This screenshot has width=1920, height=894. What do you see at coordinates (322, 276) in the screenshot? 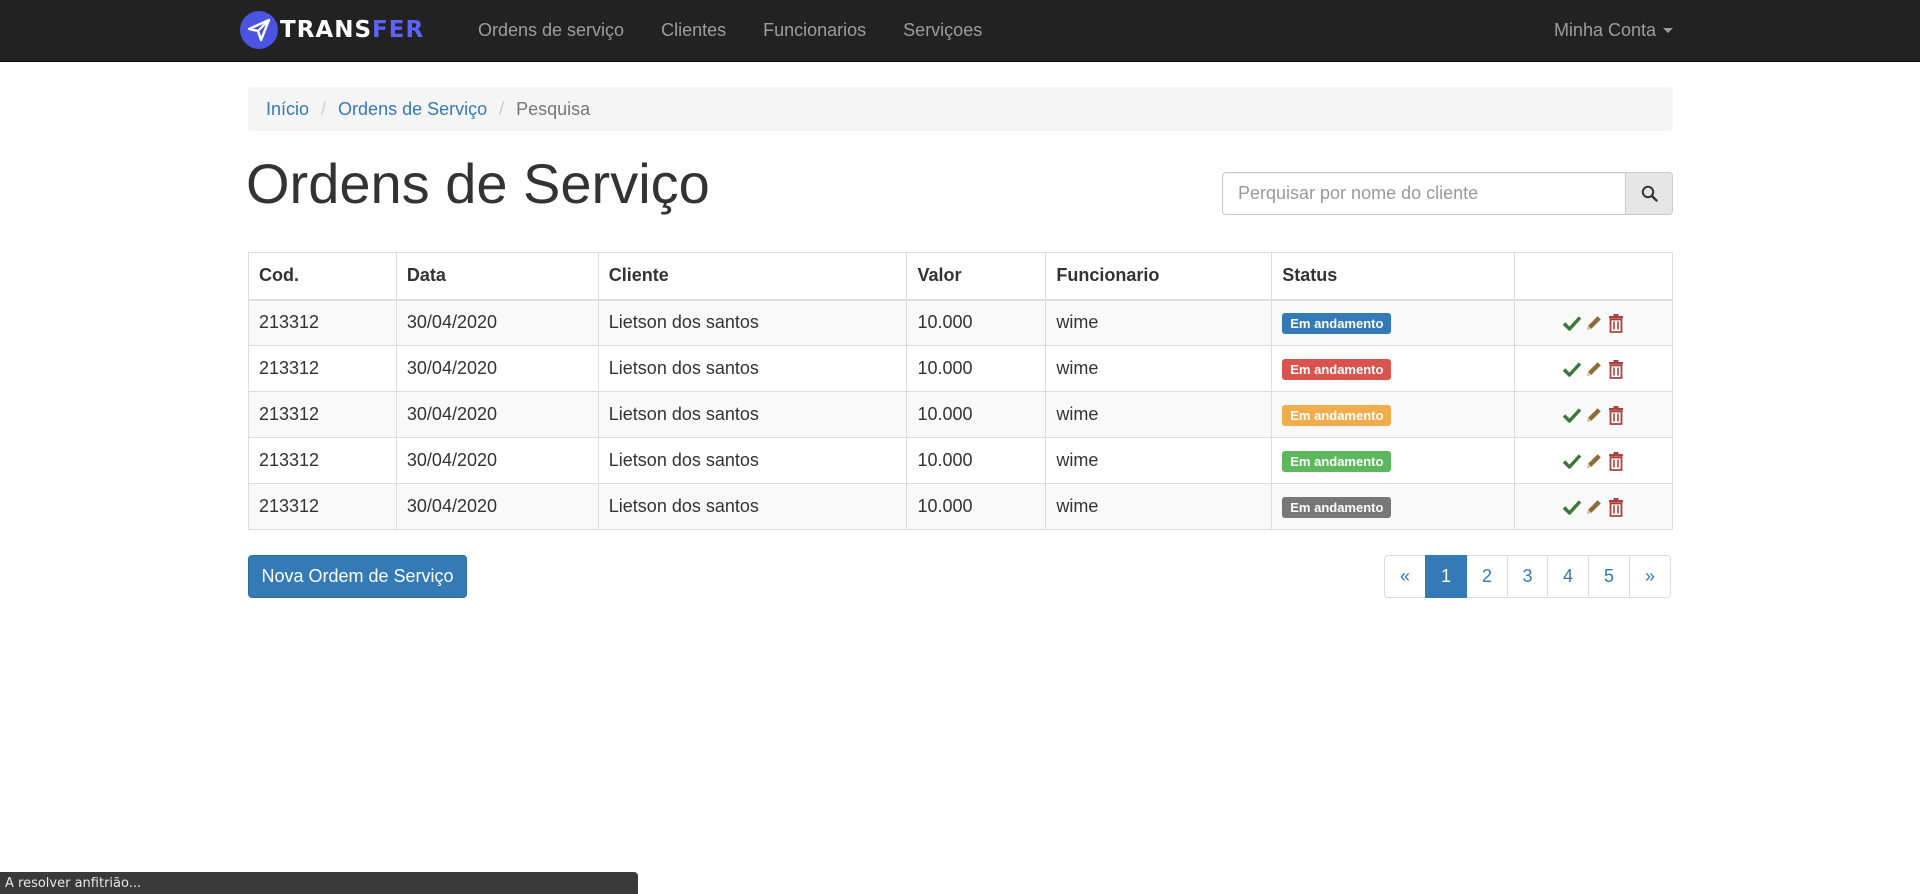
I see `column-header-cod: Cod.` at bounding box center [322, 276].